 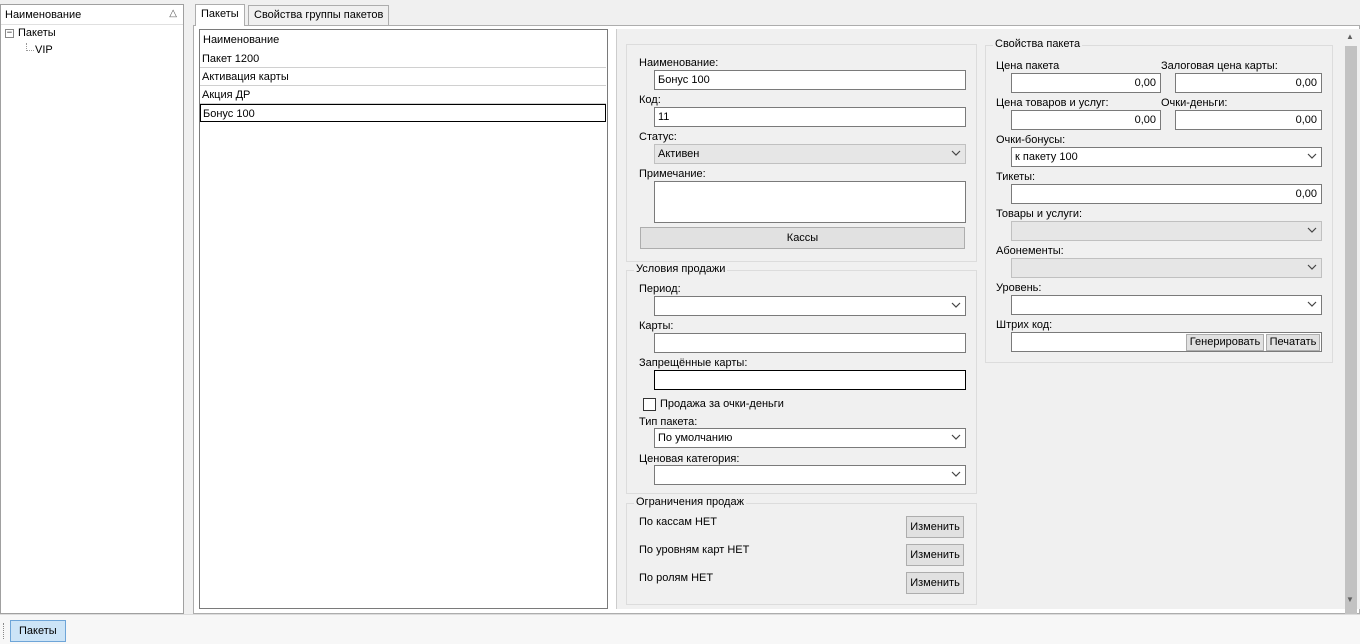 What do you see at coordinates (9, 33) in the screenshot?
I see `collapse-icon: −` at bounding box center [9, 33].